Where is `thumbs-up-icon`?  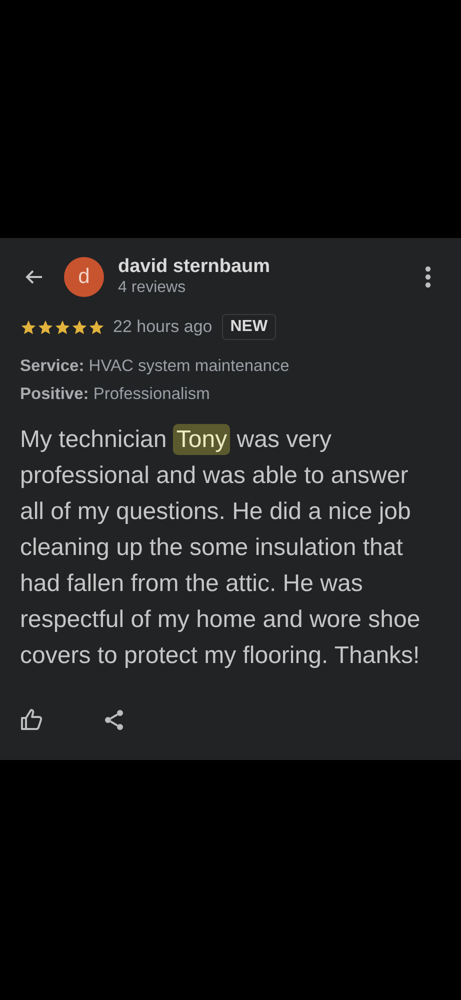
thumbs-up-icon is located at coordinates (32, 720).